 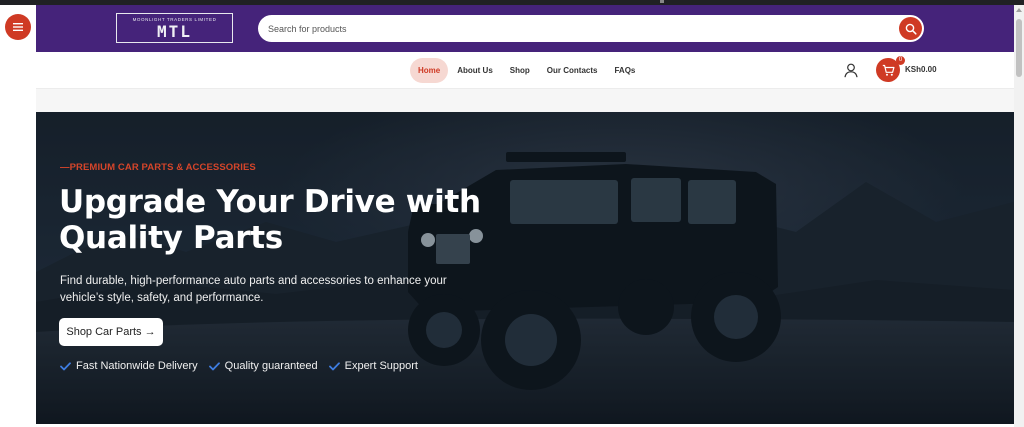 I want to click on nav-item-shop: Shop, so click(x=520, y=70).